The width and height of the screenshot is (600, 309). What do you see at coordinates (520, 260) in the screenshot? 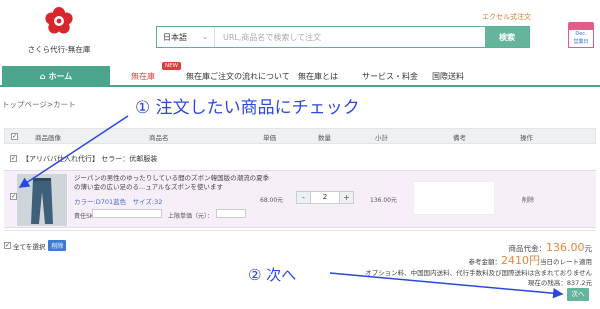
I see `yen-value: 2410円` at bounding box center [520, 260].